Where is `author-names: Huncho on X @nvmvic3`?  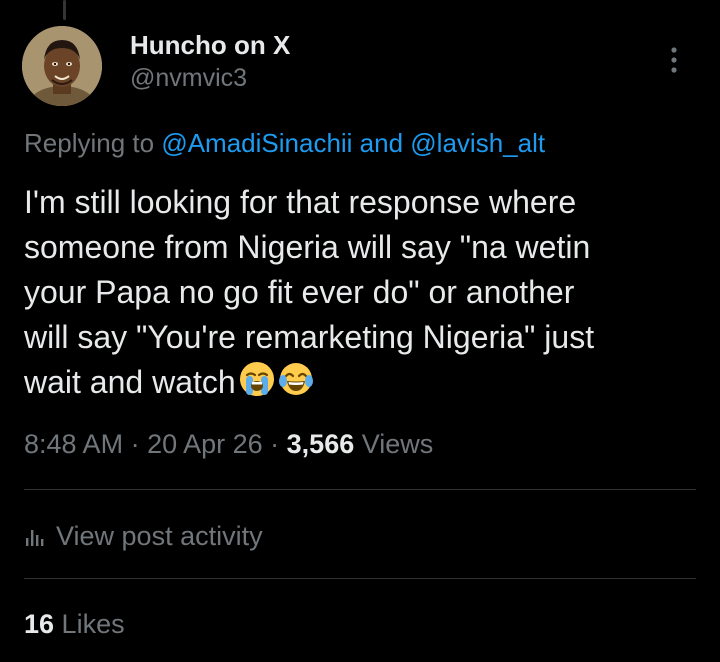
author-names: Huncho on X @nvmvic3 is located at coordinates (210, 61).